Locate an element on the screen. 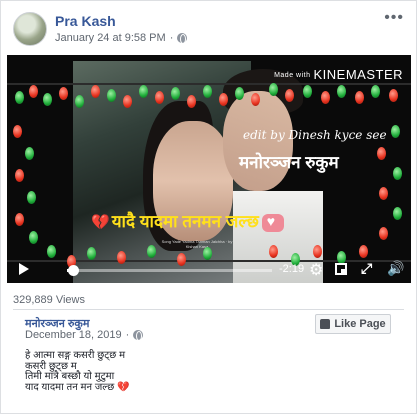  page-date: December 18, 2019 is located at coordinates (73, 335).